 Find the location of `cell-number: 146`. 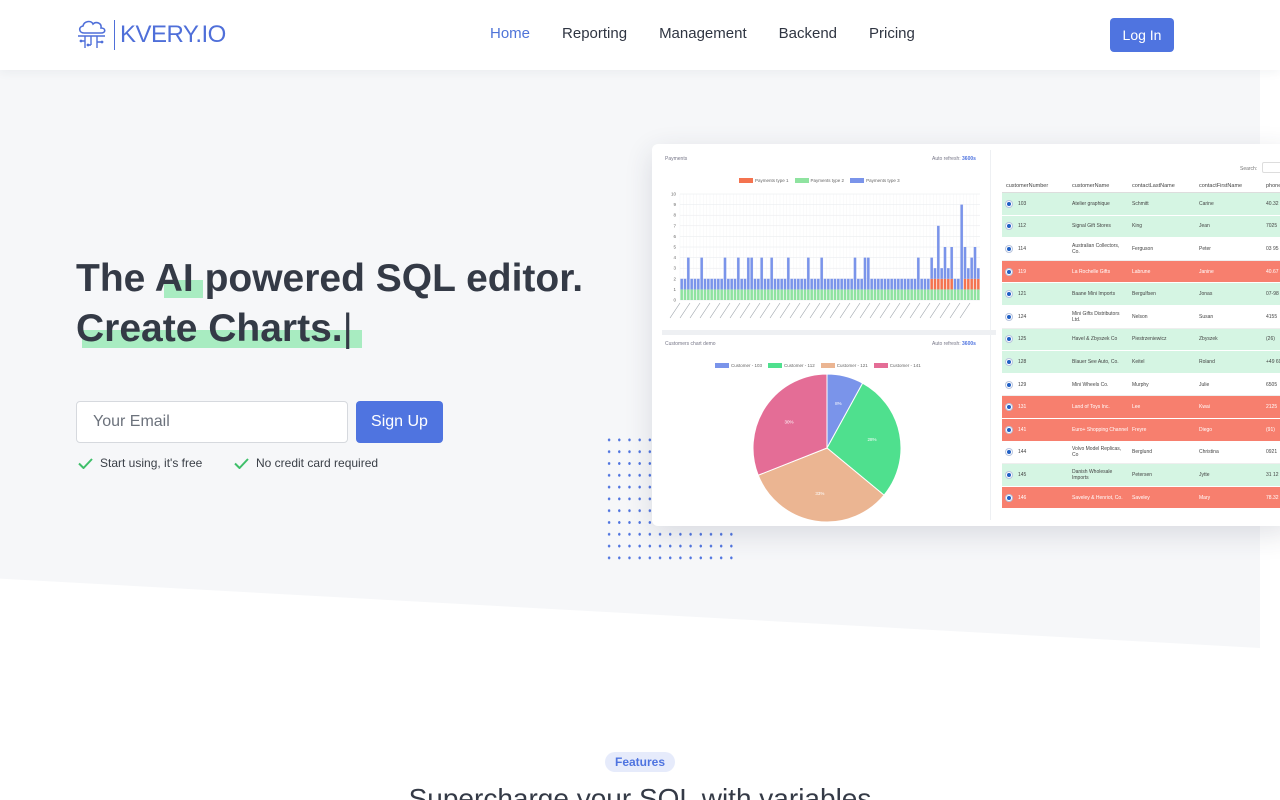

cell-number: 146 is located at coordinates (1037, 497).